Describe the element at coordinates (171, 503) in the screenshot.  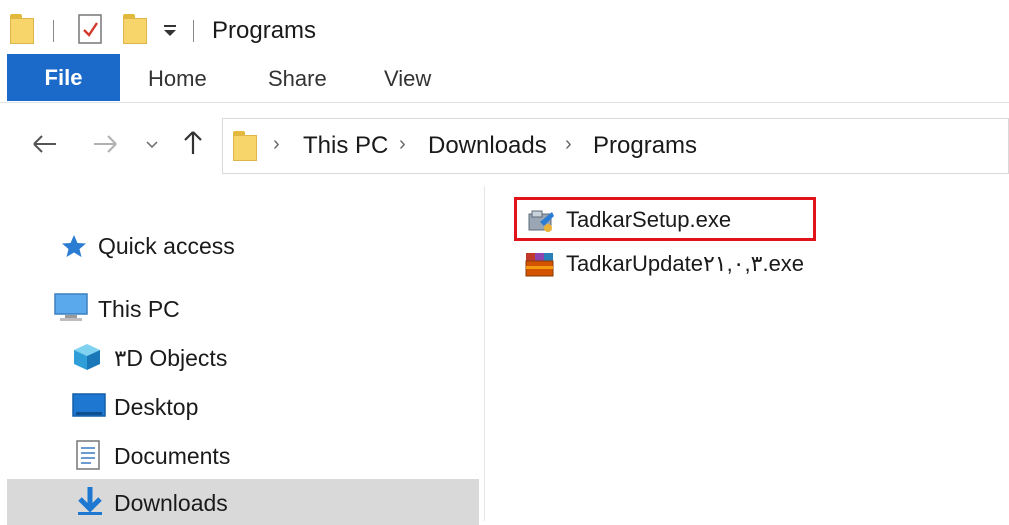
I see `sidebar-item-label: Downloads` at that location.